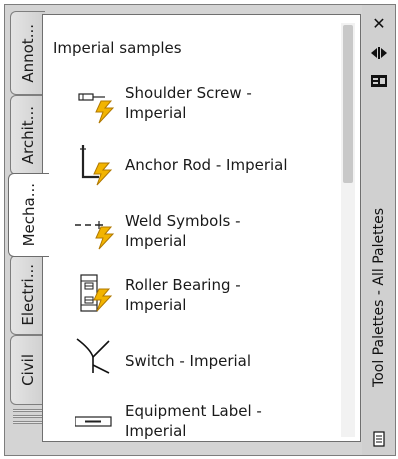 This screenshot has width=398, height=459. I want to click on tool-weld-symbols: Weld Symbols - Imperial, so click(191, 237).